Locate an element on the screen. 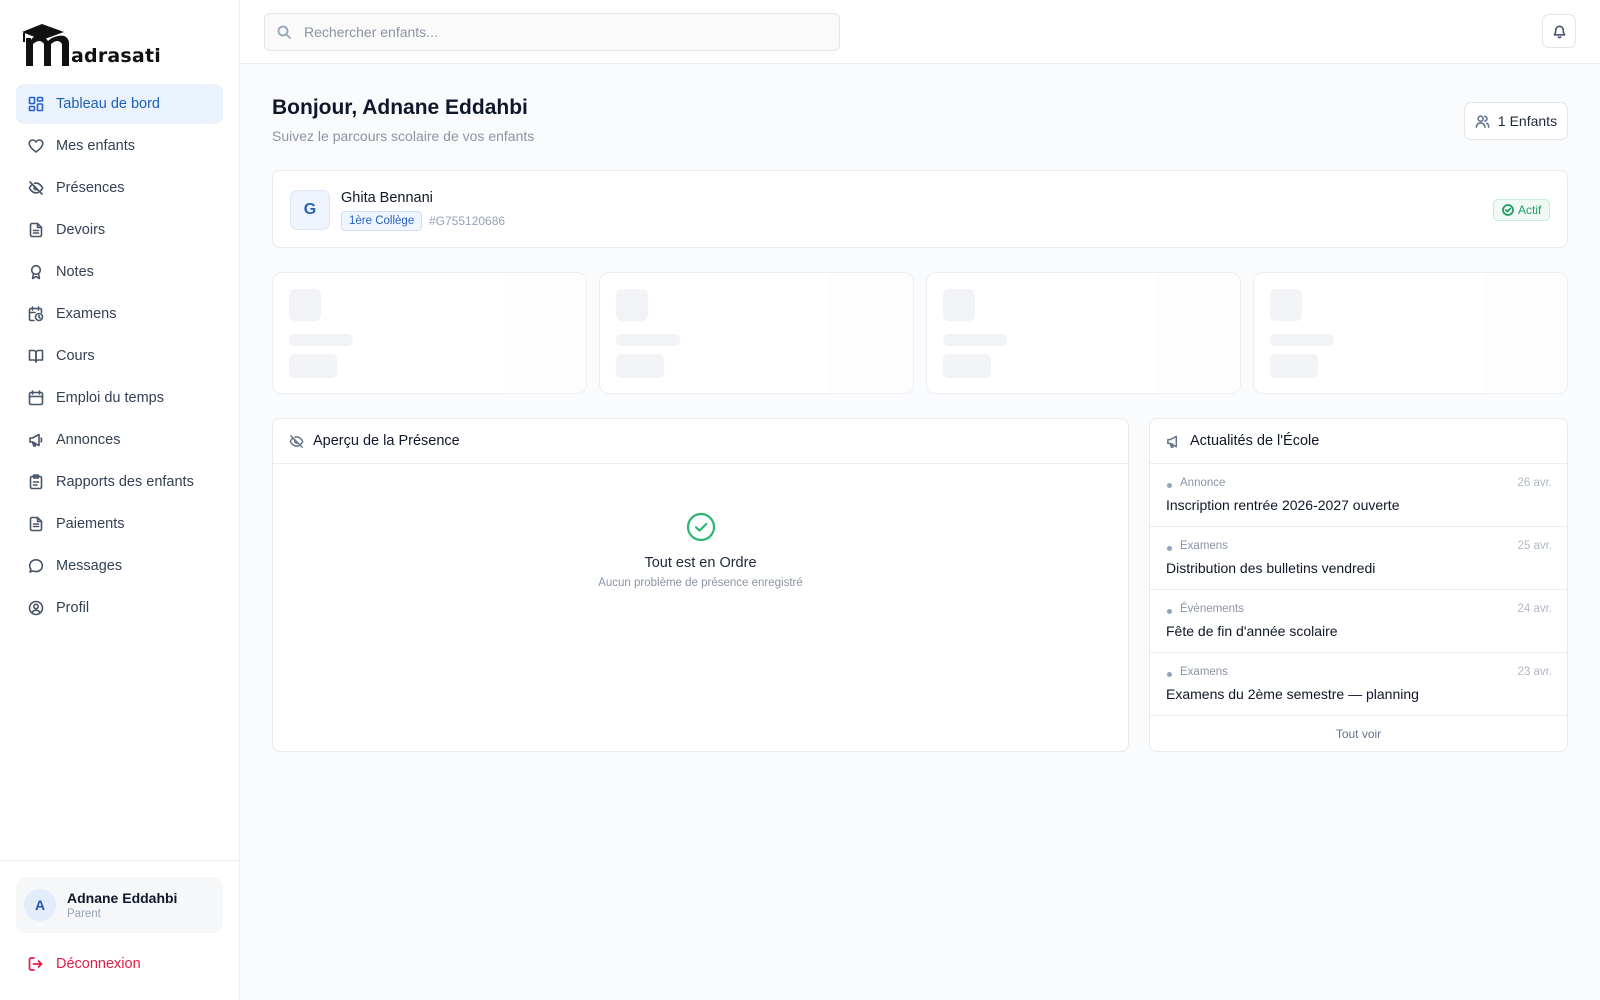 The image size is (1600, 1000). sidebar-item-label: Mes enfants is located at coordinates (95, 146).